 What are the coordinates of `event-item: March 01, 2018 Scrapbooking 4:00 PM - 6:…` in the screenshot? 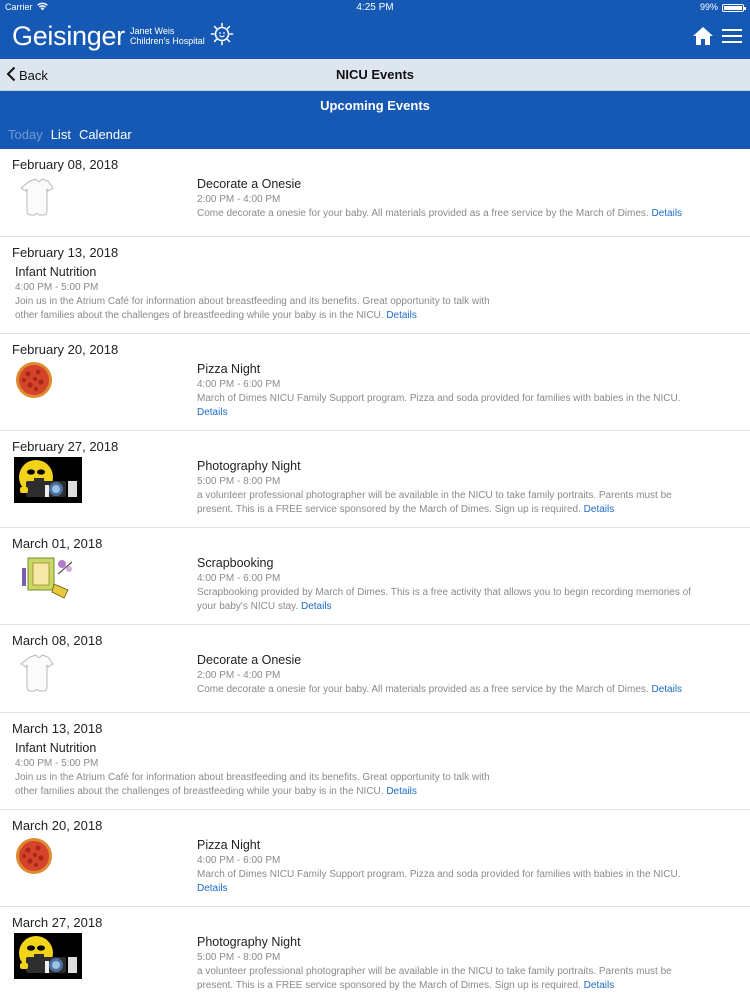 It's located at (375, 576).